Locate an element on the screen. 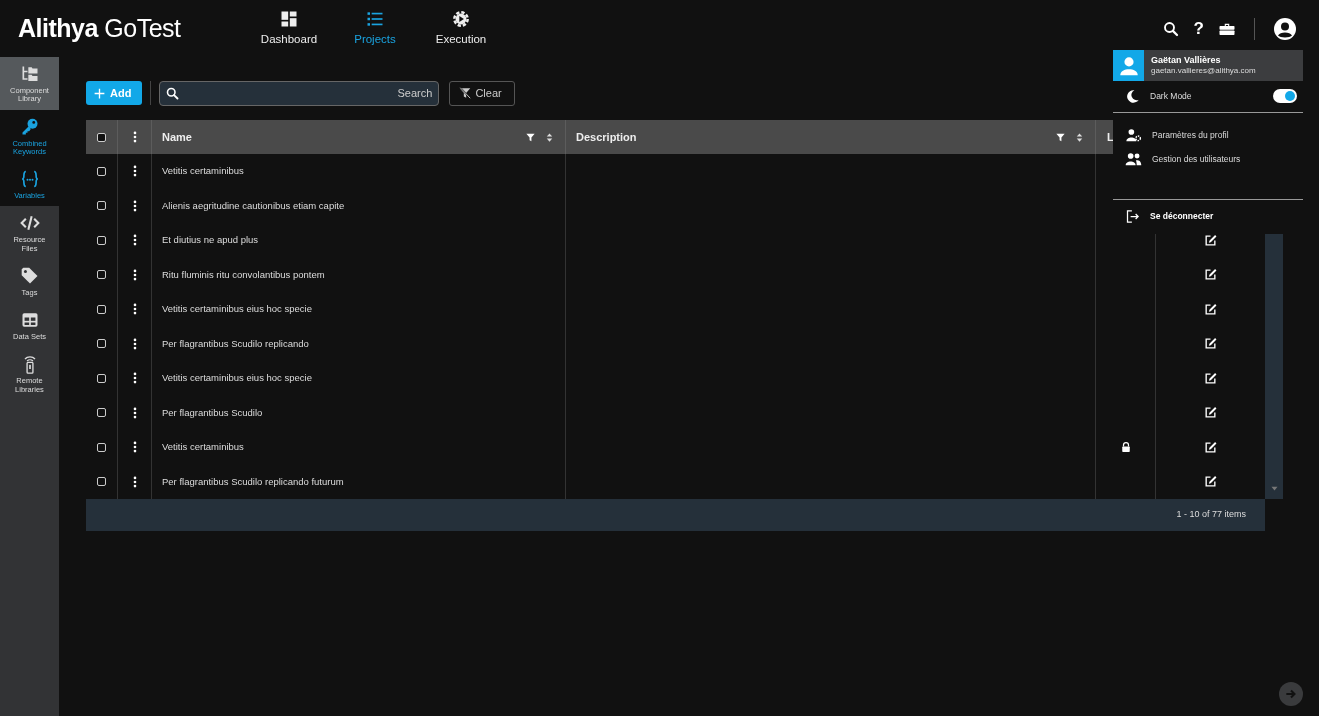 The width and height of the screenshot is (1319, 716). app-logo: Alithya GoTest is located at coordinates (100, 28).